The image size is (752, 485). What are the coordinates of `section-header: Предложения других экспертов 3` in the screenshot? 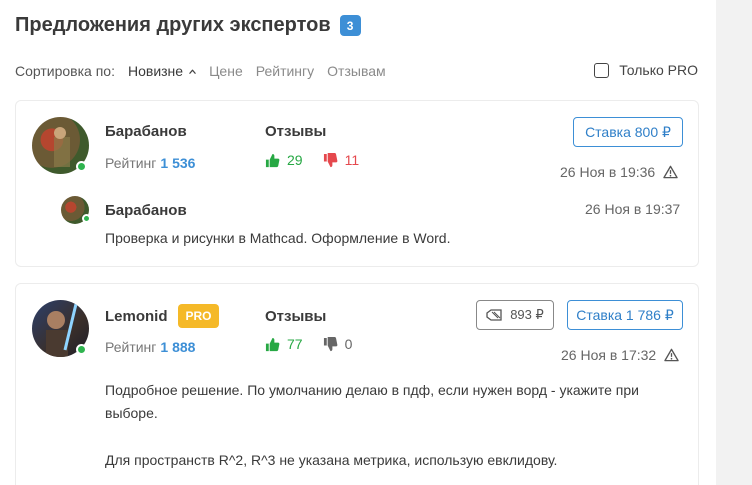 It's located at (188, 25).